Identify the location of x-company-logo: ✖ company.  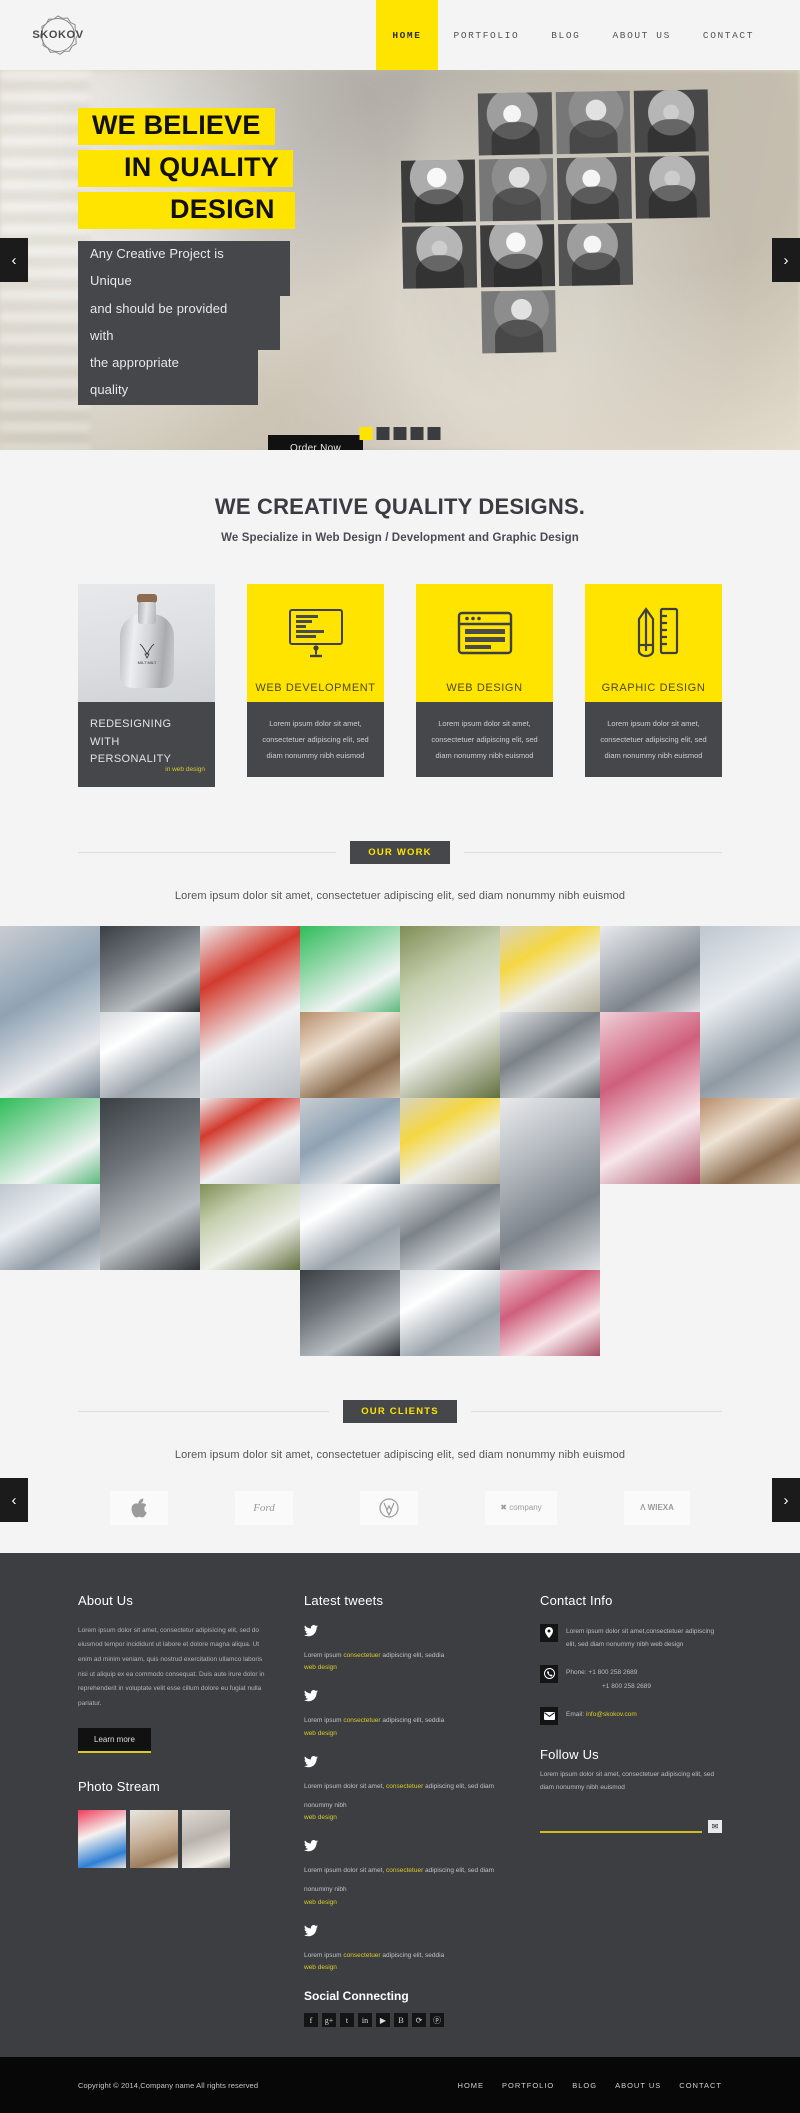
(521, 1507).